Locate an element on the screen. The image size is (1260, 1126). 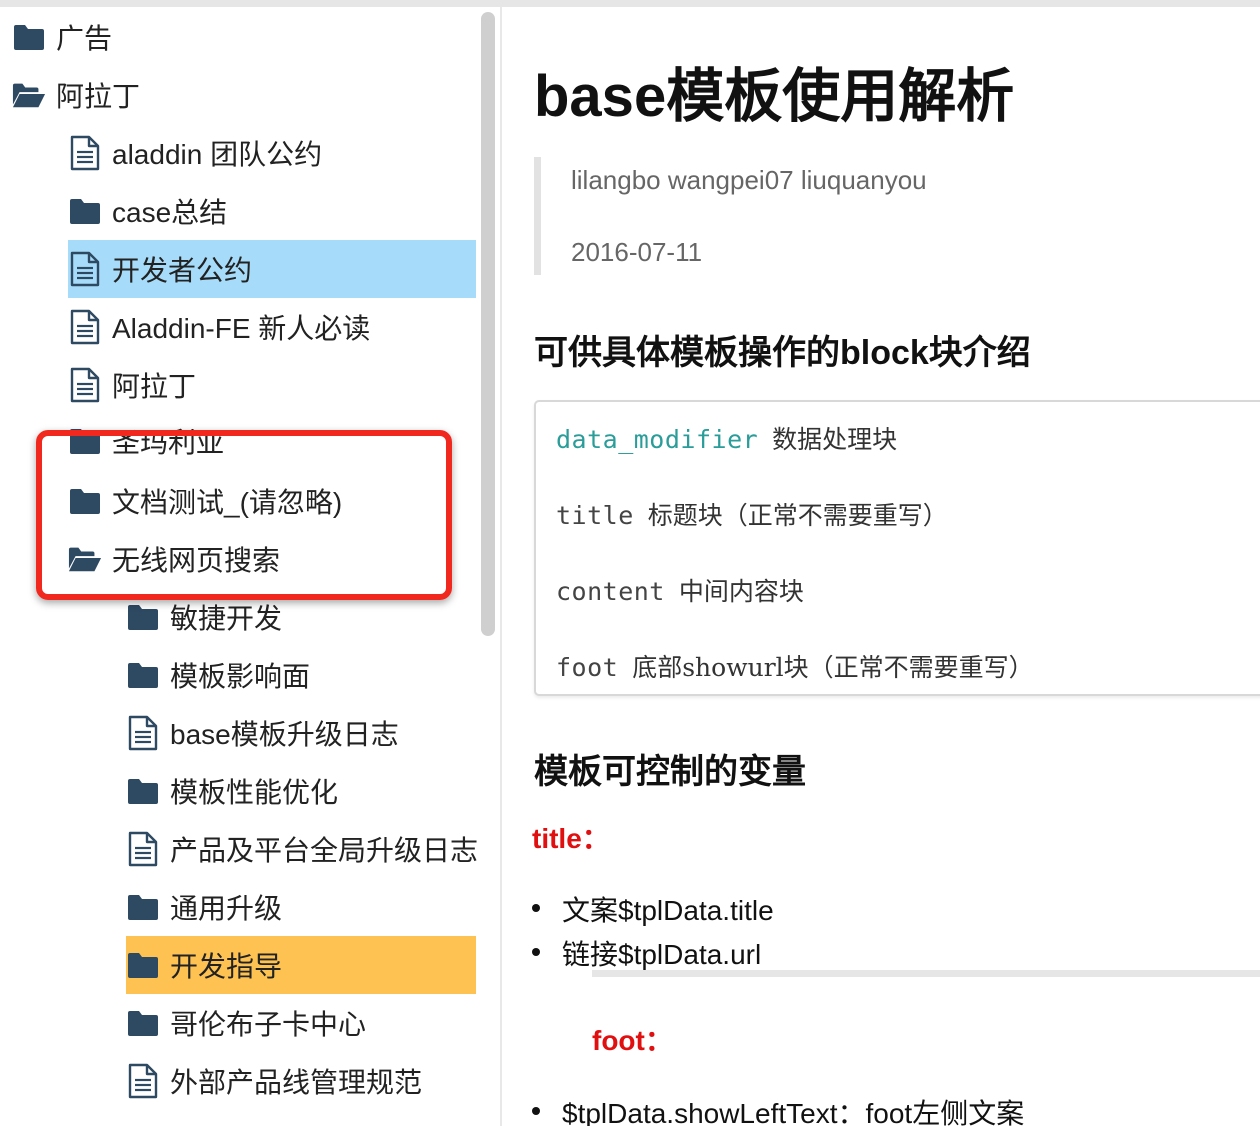
block-code: data_modifier is located at coordinates (657, 439).